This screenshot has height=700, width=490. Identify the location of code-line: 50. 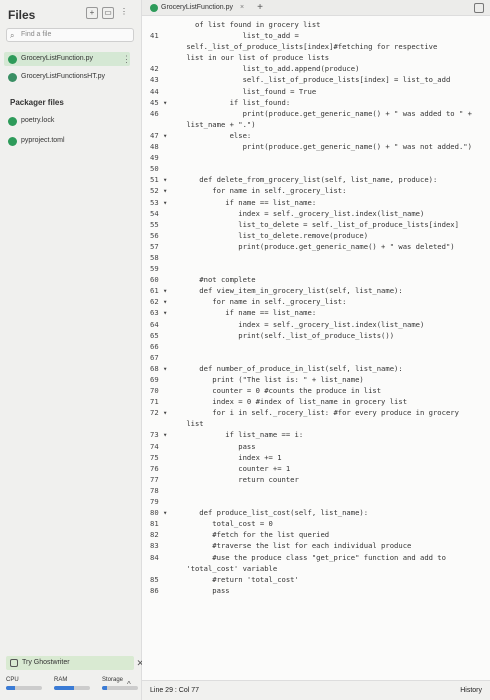
(316, 169).